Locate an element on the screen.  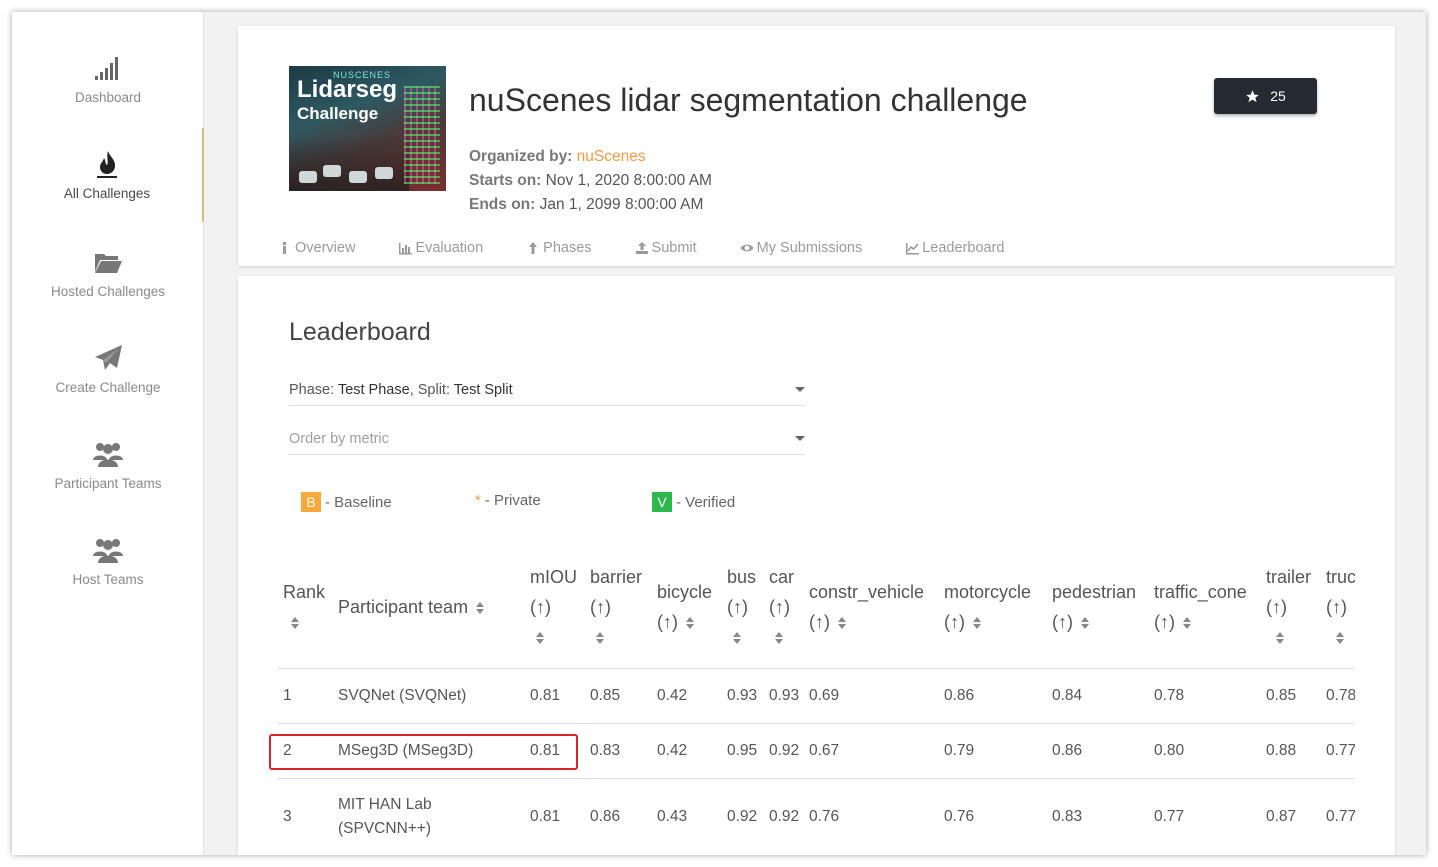
sidebar-item-host-teams: Host Teams is located at coordinates (108, 582).